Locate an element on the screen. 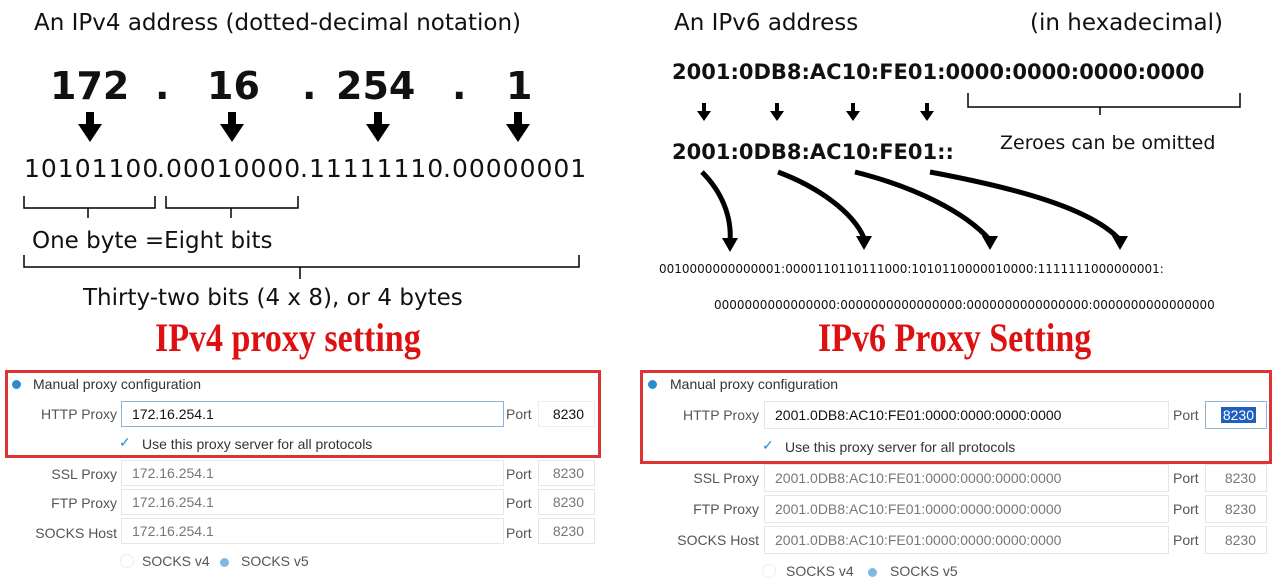 The width and height of the screenshot is (1280, 584). socks-host-input: 172.16.254.1 is located at coordinates (312, 531).